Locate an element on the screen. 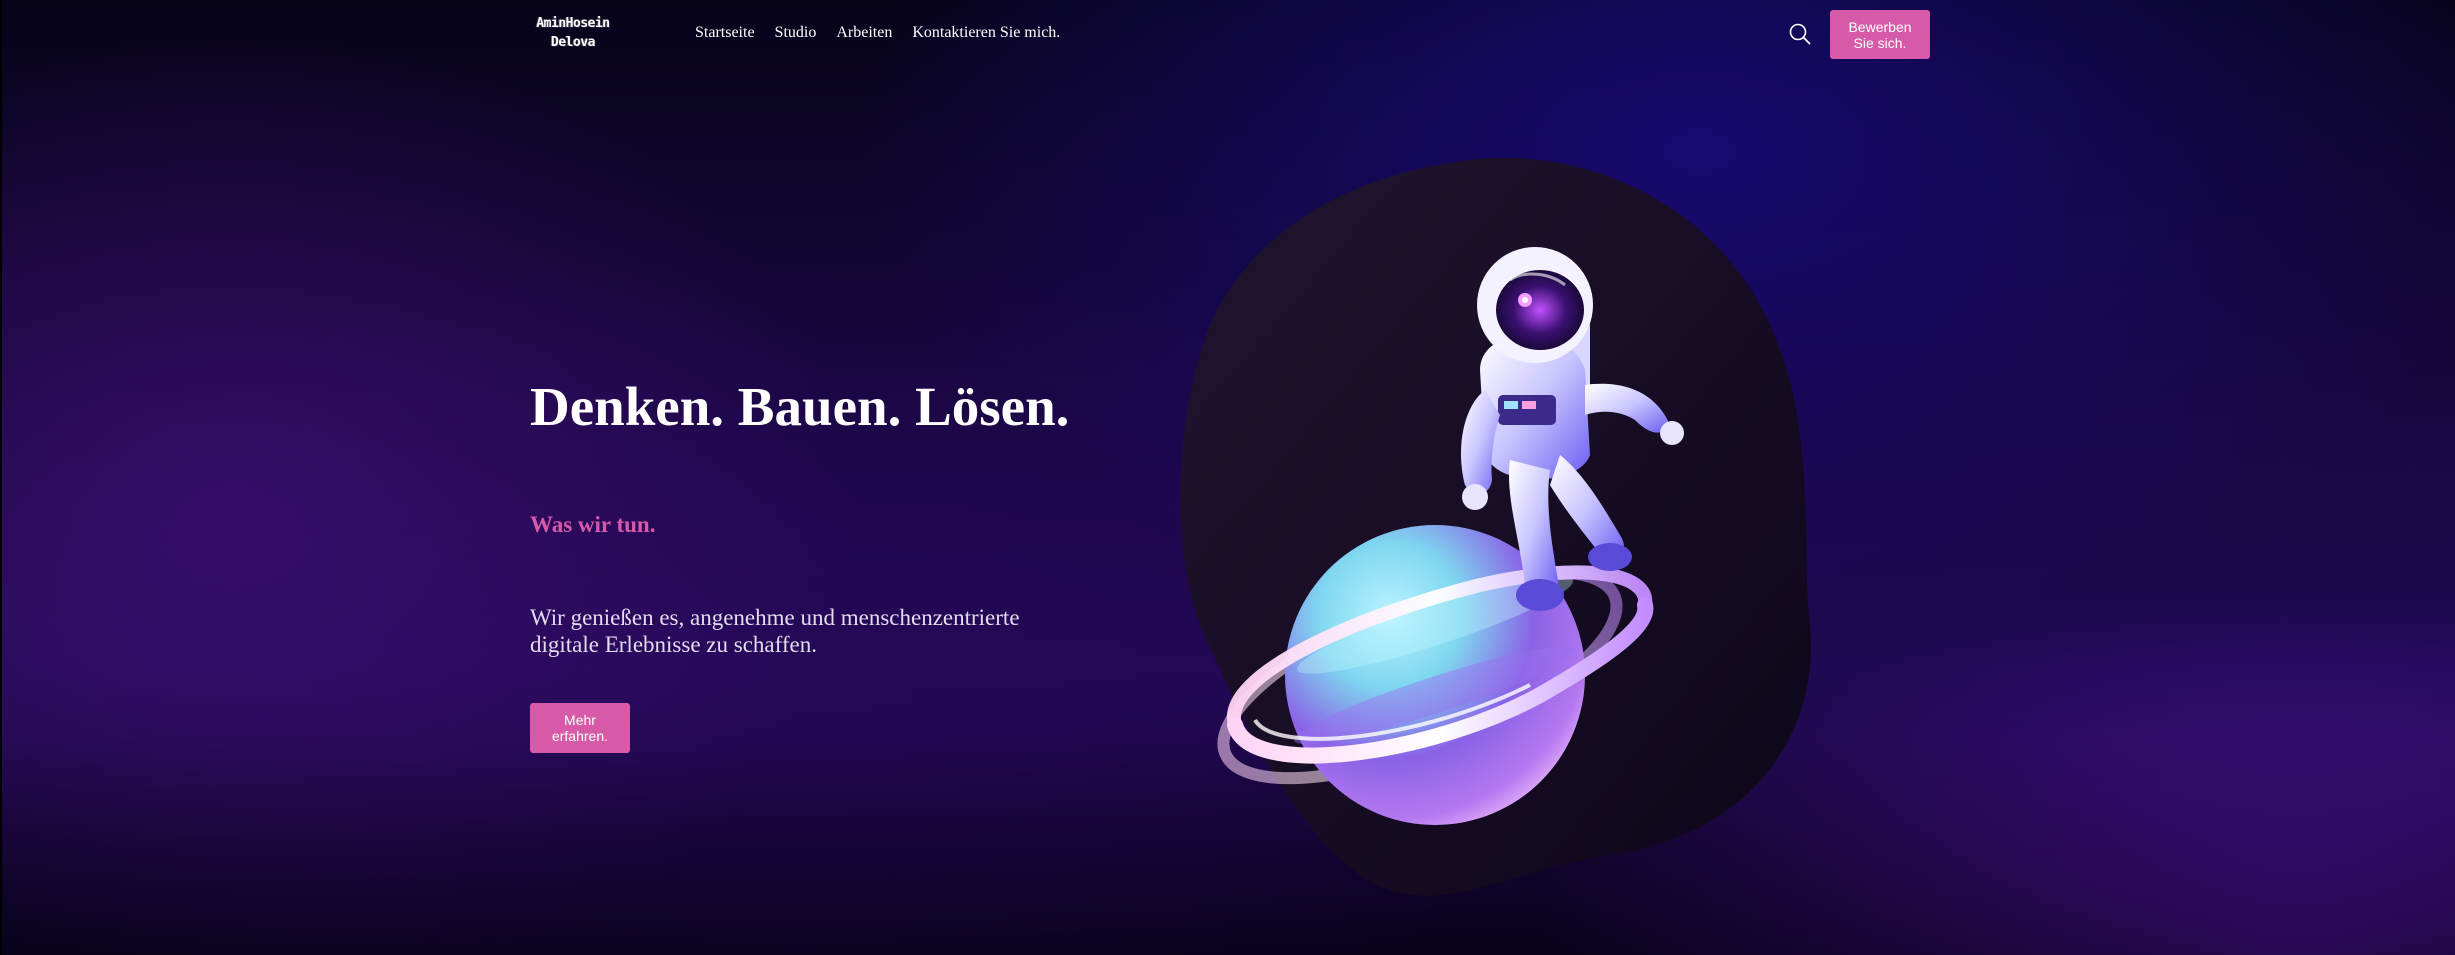 This screenshot has width=2455, height=955. nav-item-arbeiten: Arbeiten is located at coordinates (864, 33).